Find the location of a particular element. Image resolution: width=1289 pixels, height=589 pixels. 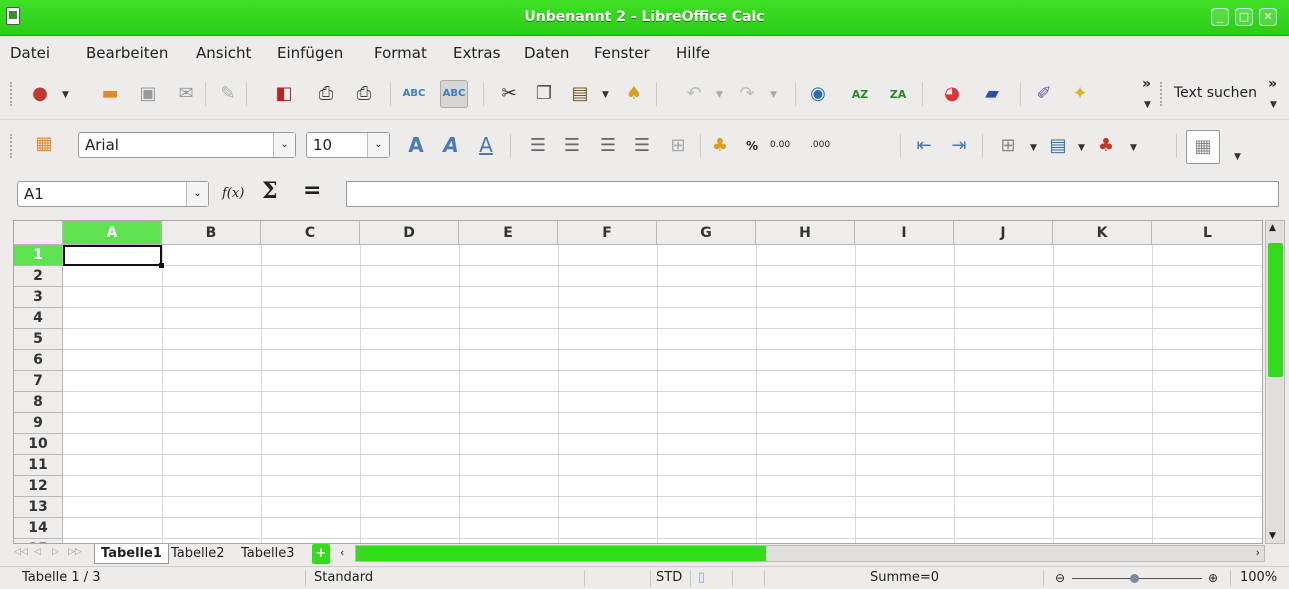

align-right-icon: ☰ is located at coordinates (608, 146).